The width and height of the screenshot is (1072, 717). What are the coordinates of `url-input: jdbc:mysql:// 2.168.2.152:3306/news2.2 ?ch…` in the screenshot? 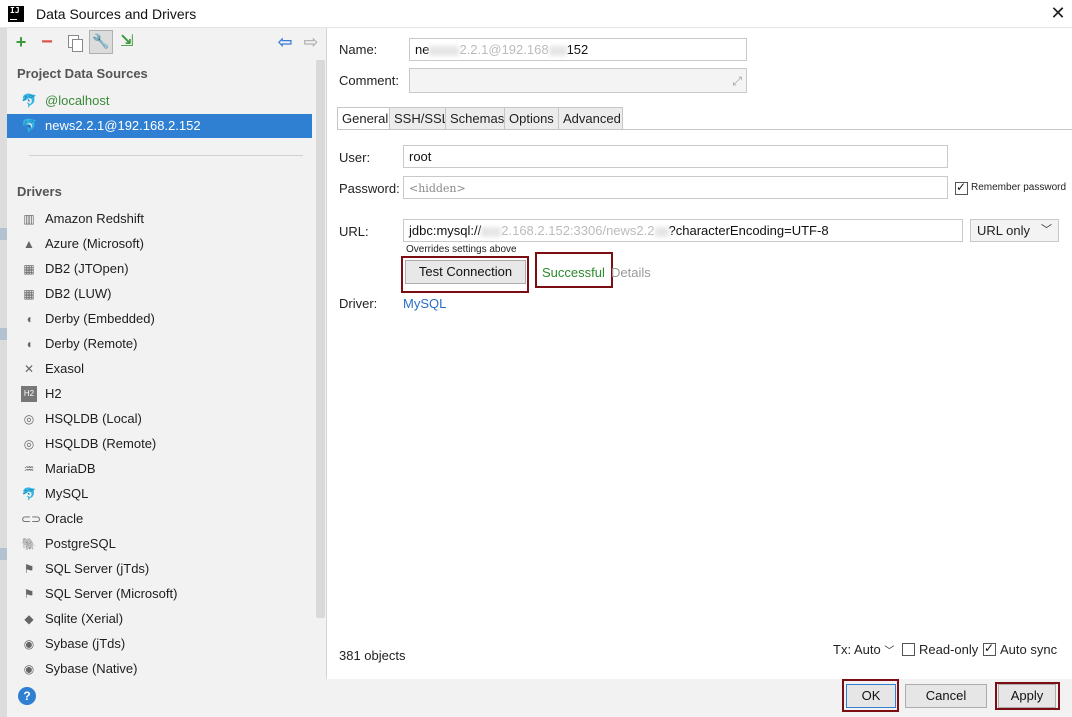 It's located at (683, 230).